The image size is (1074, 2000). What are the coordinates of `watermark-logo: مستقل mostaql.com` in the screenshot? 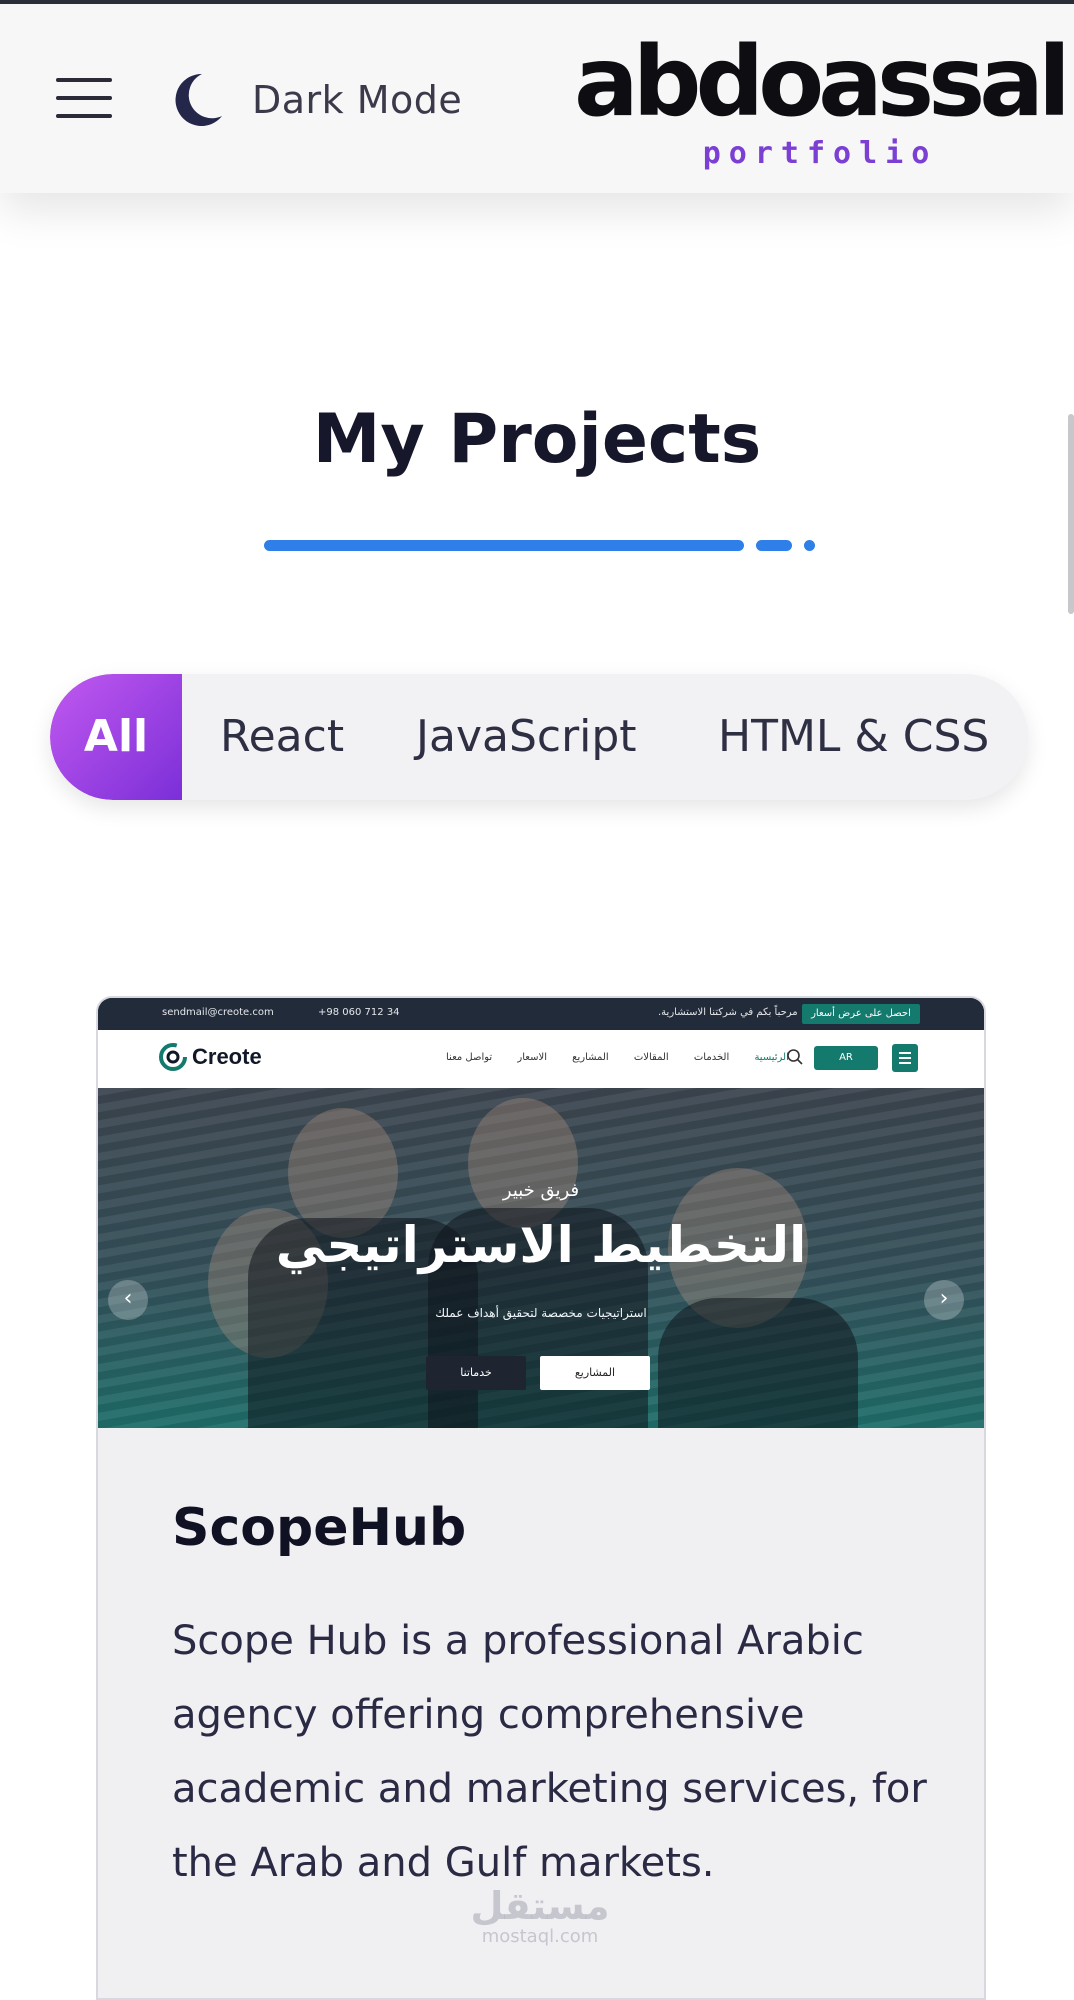 It's located at (540, 1917).